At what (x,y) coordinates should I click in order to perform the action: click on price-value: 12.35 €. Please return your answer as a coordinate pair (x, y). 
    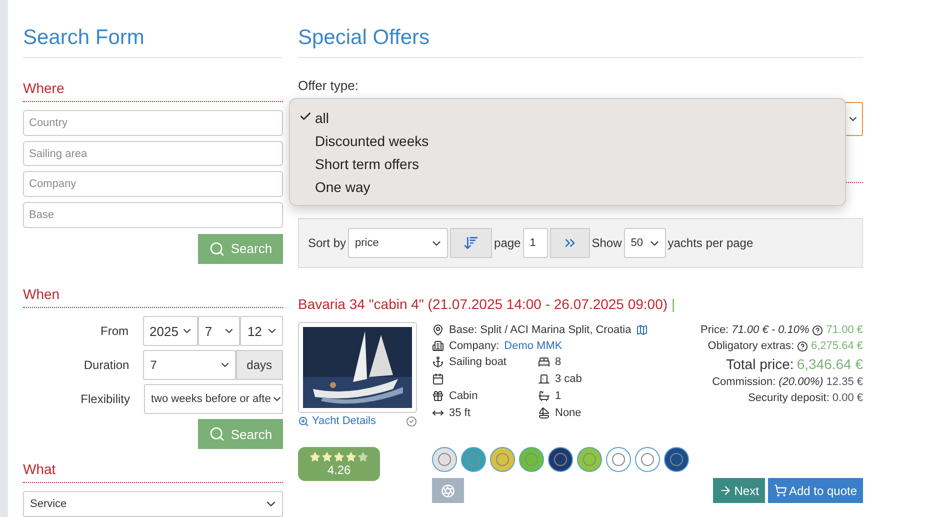
    Looking at the image, I should click on (844, 382).